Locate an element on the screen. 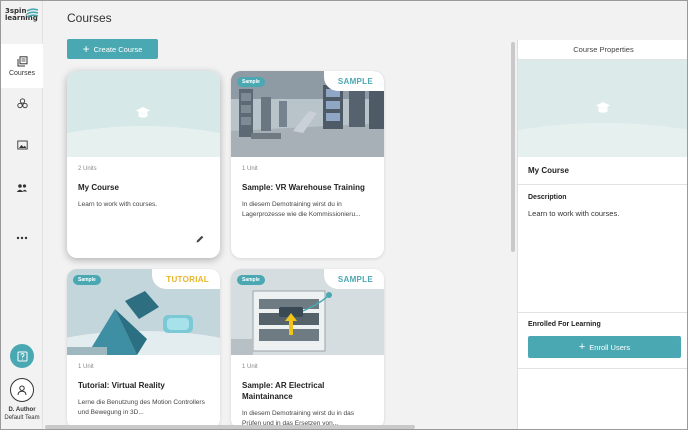 Image resolution: width=688 pixels, height=430 pixels. course-thumbnail is located at coordinates (143, 114).